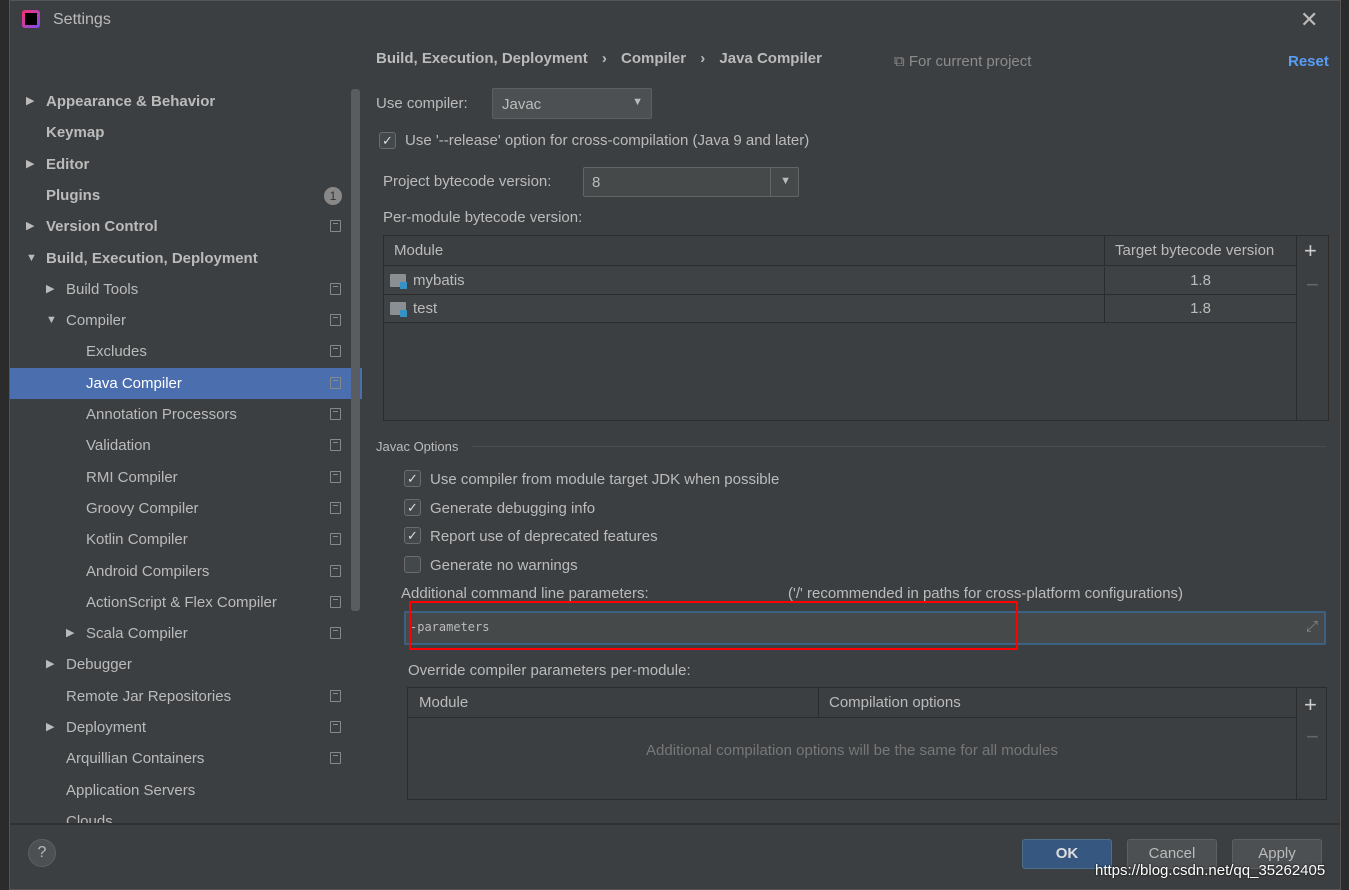 The height and width of the screenshot is (890, 1349). I want to click on sidebar-item: Kotlin Compiler, so click(180, 539).